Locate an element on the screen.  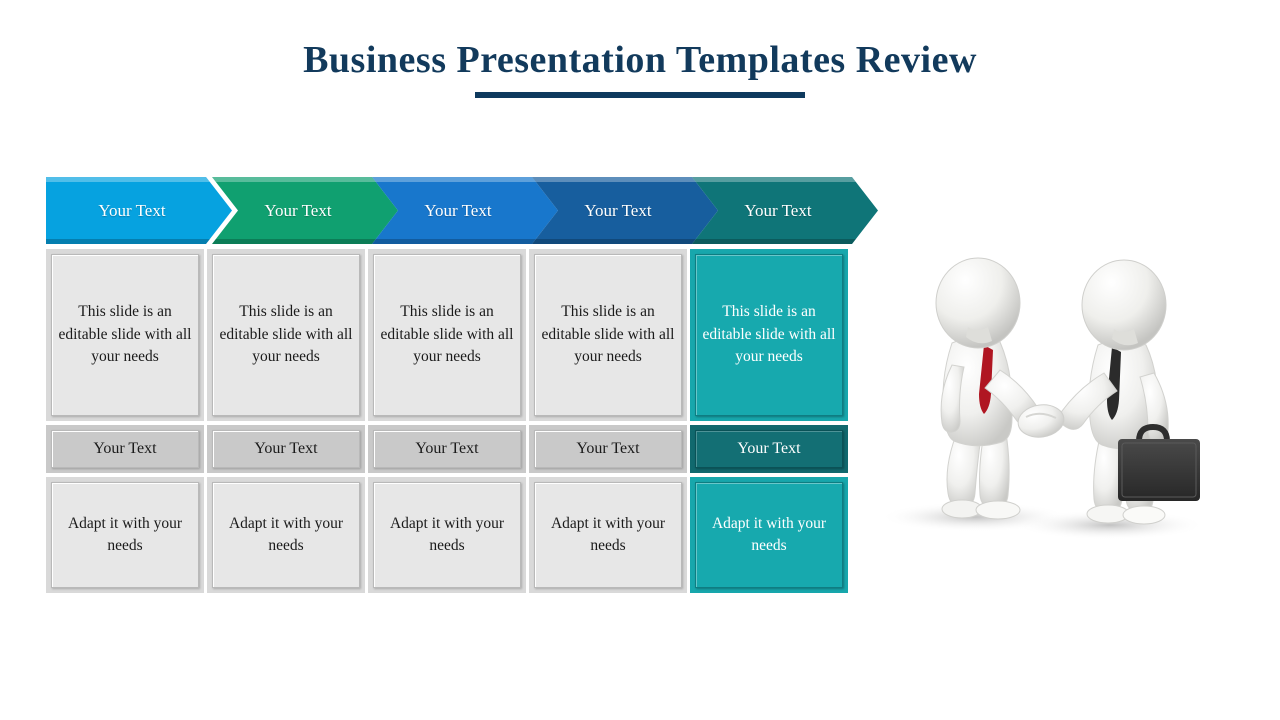
handshake-figures-illustration is located at coordinates (1040, 400).